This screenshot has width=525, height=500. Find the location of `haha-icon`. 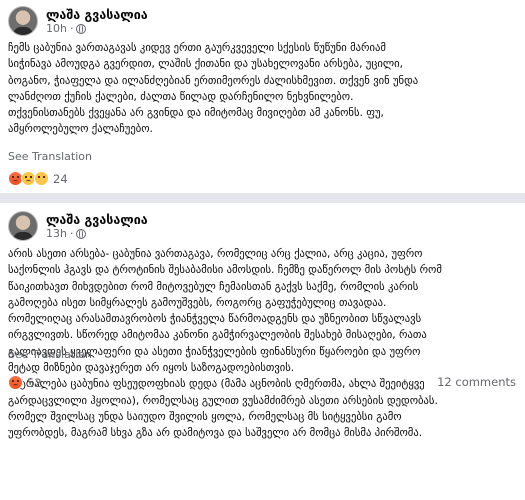

haha-icon is located at coordinates (41, 178).